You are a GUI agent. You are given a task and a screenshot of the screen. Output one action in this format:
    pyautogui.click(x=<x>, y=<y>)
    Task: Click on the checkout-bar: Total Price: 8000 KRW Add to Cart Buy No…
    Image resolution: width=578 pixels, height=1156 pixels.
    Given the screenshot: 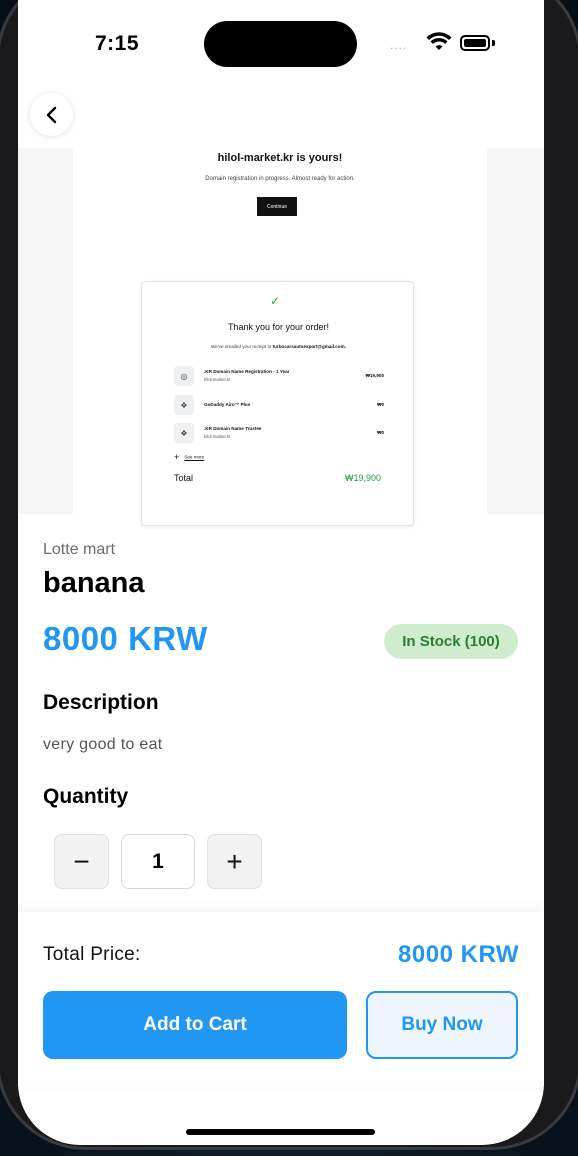 What is the action you would take?
    pyautogui.click(x=281, y=999)
    